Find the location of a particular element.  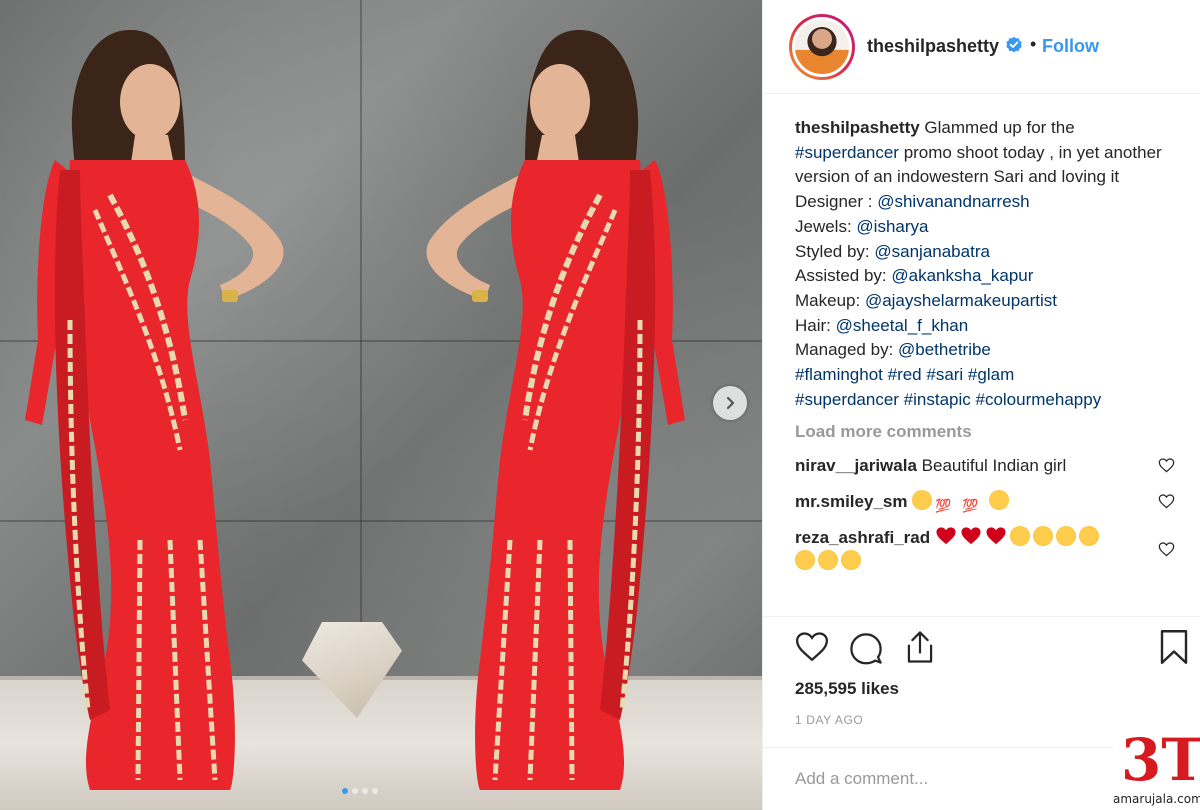

mention-link: @sheetal_f_khan is located at coordinates (902, 325).